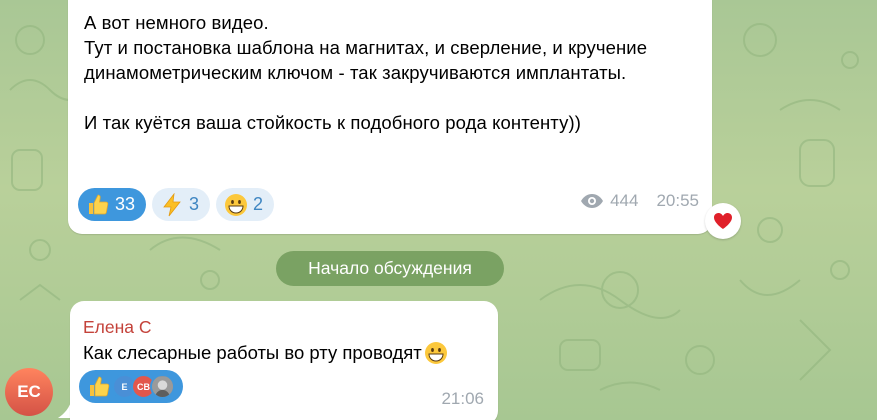  I want to click on reaction-grin: 2, so click(245, 204).